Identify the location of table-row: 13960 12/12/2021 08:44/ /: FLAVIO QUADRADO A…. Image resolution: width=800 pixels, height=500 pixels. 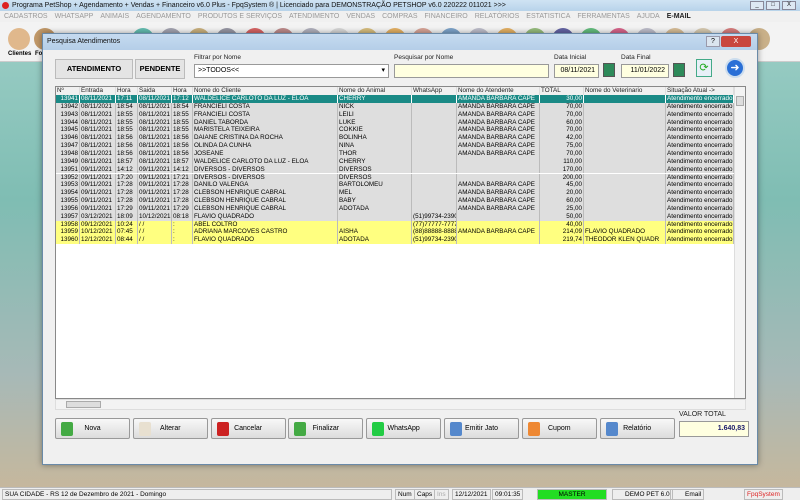
(395, 240).